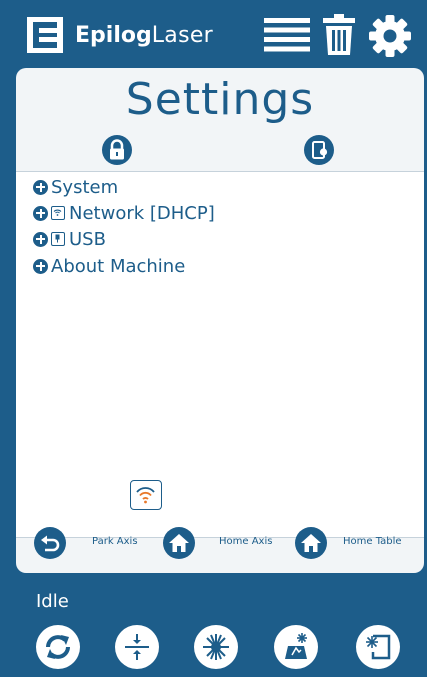 The image size is (427, 677). I want to click on tree-item-usb: USB, so click(69, 239).